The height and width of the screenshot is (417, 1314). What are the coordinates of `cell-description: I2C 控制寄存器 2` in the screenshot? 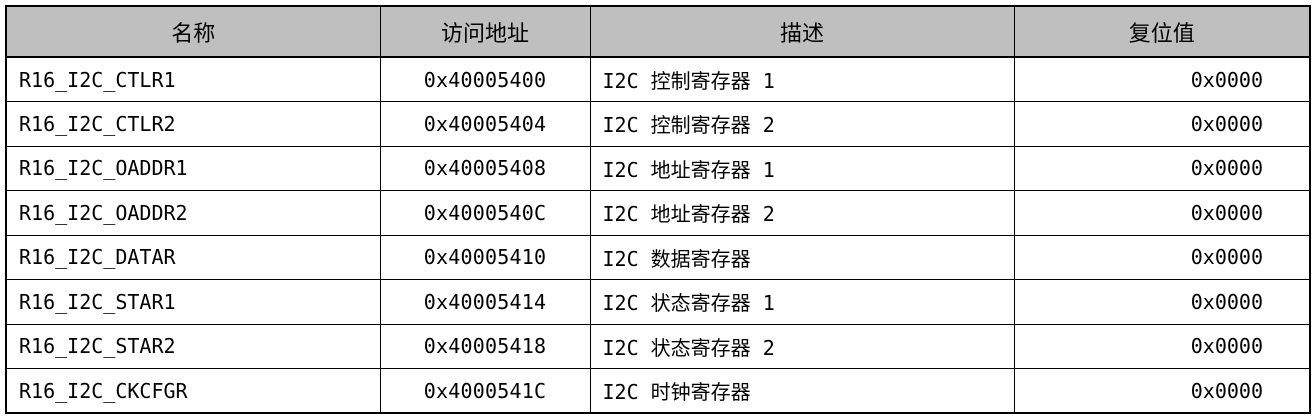 It's located at (802, 124).